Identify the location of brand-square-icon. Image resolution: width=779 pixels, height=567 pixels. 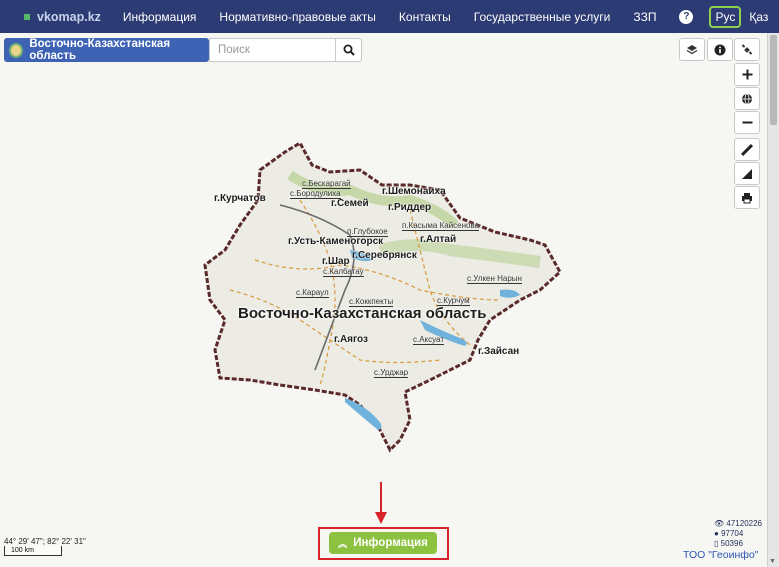
(27, 16).